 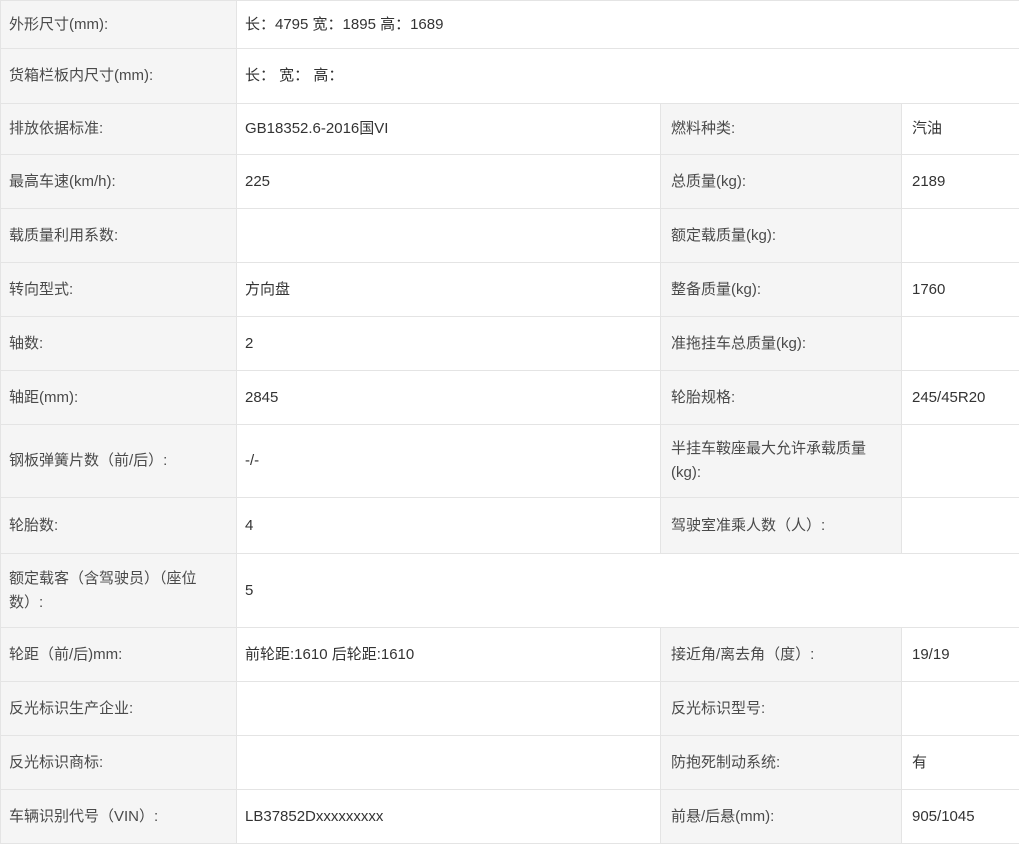 I want to click on table-row: 载质量利用系数: 额定载质量(kg):, so click(x=510, y=236).